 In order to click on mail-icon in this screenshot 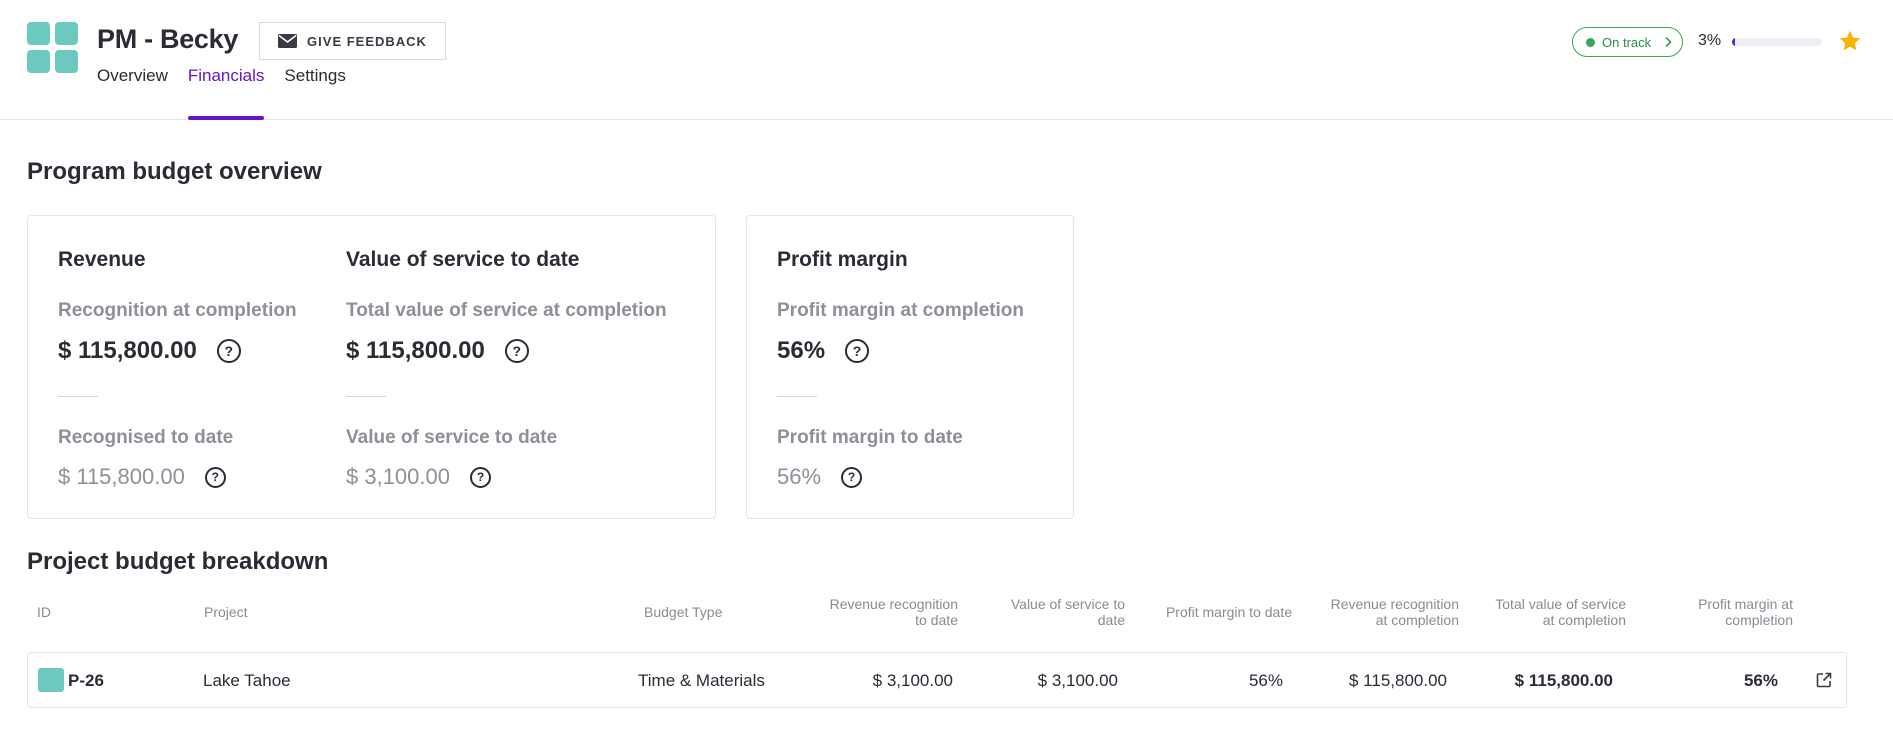, I will do `click(288, 41)`.